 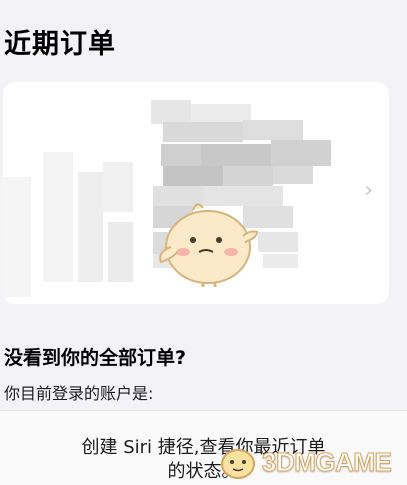 I want to click on chevron-right-icon: ›, so click(x=368, y=190).